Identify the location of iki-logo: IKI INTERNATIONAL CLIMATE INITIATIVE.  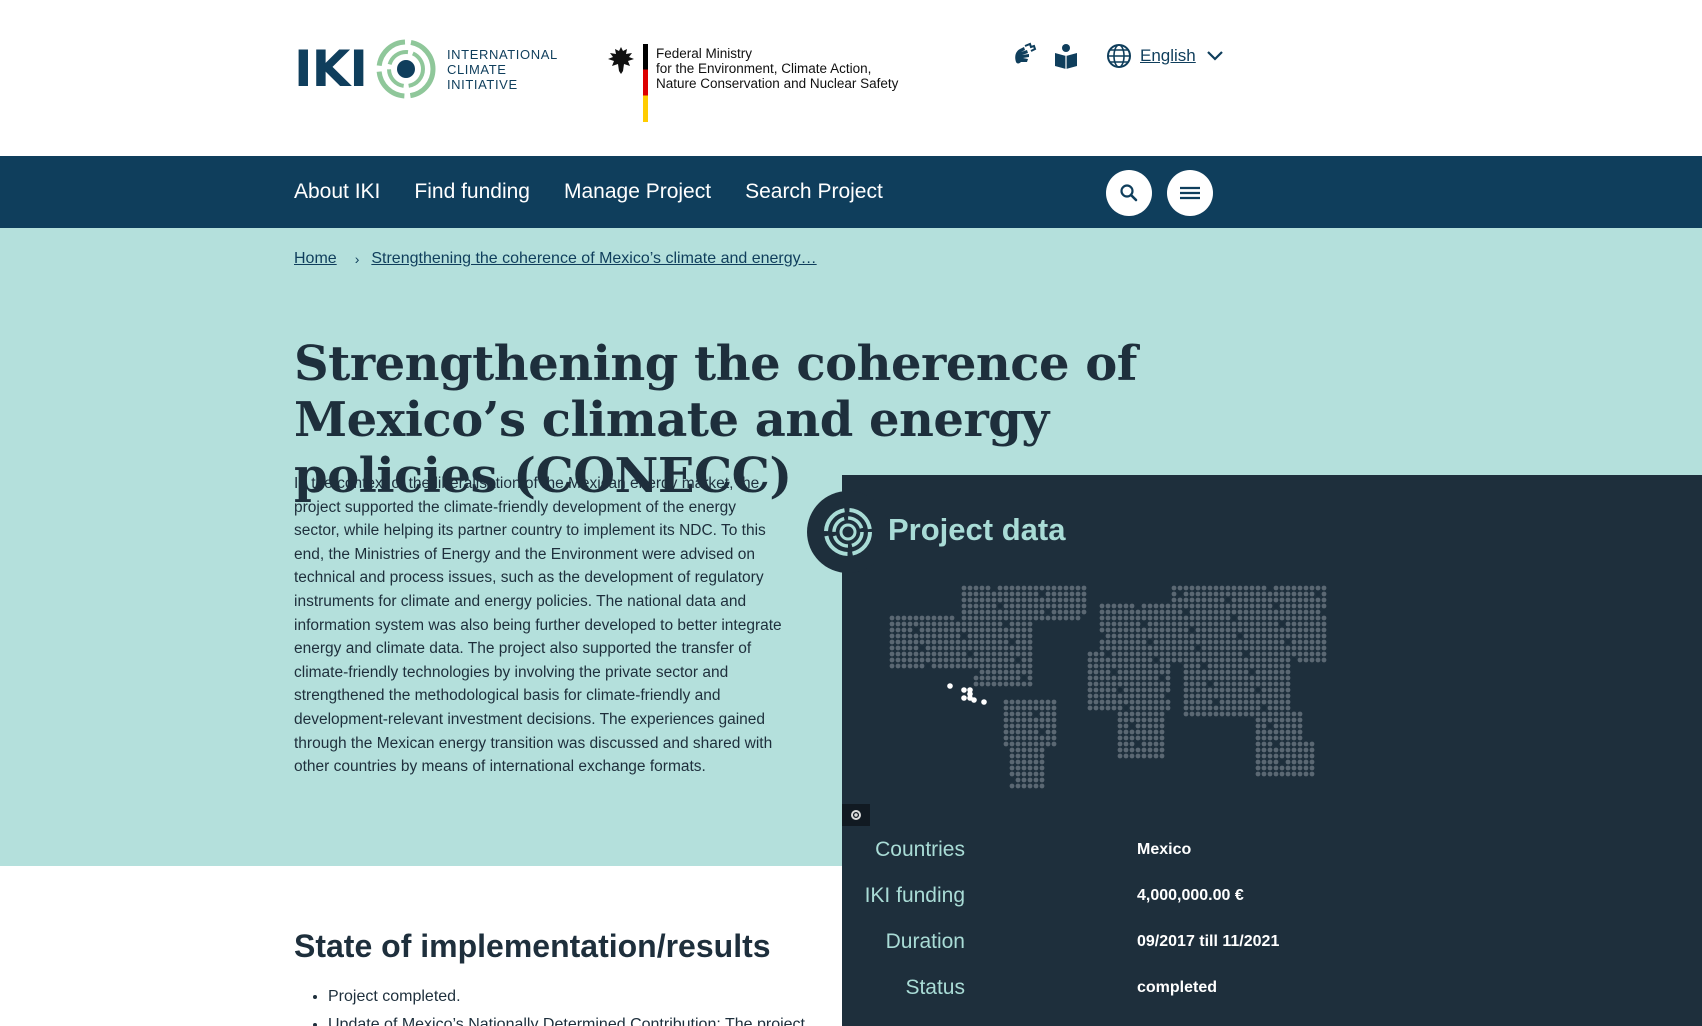
(426, 69).